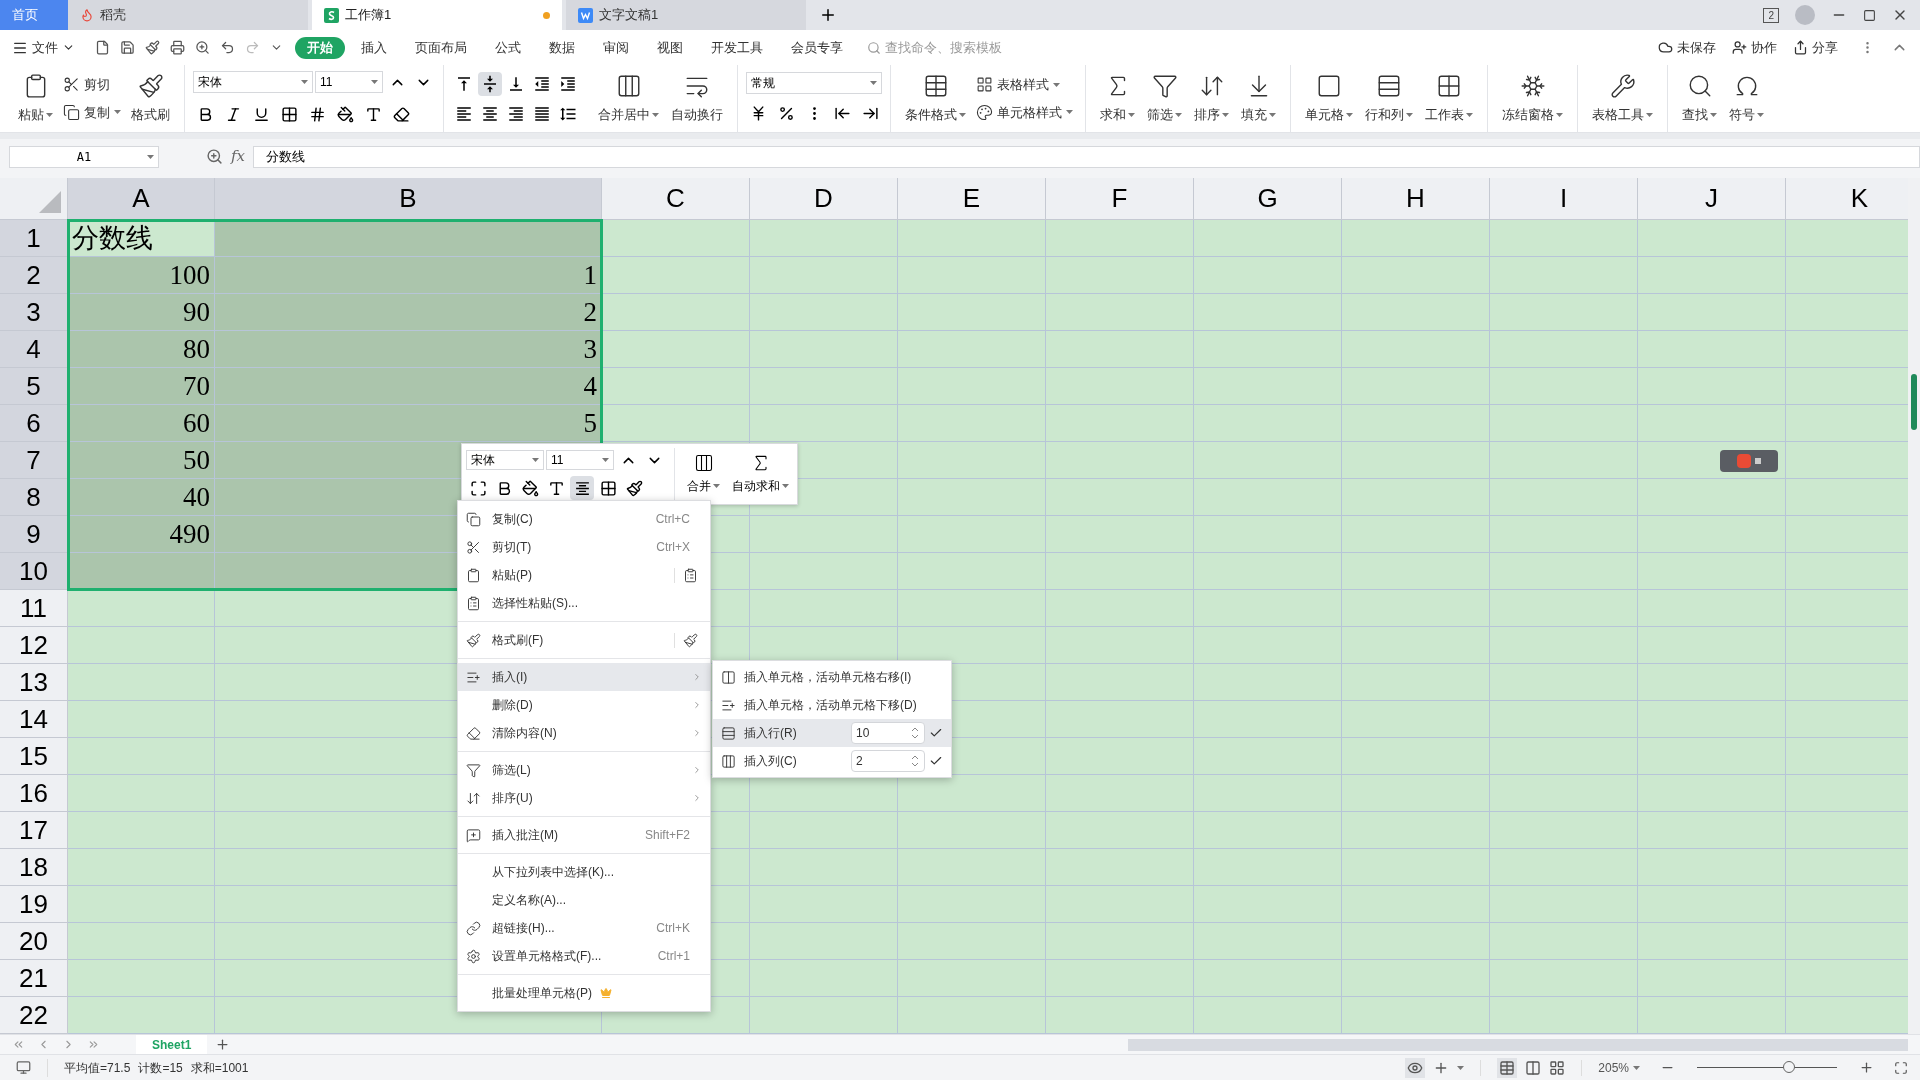 The height and width of the screenshot is (1080, 1920). I want to click on ribbon-button: 填充, so click(1258, 98).